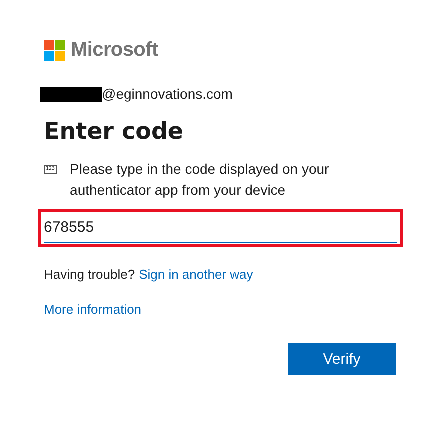 The image size is (440, 421). What do you see at coordinates (54, 50) in the screenshot?
I see `logo-icon` at bounding box center [54, 50].